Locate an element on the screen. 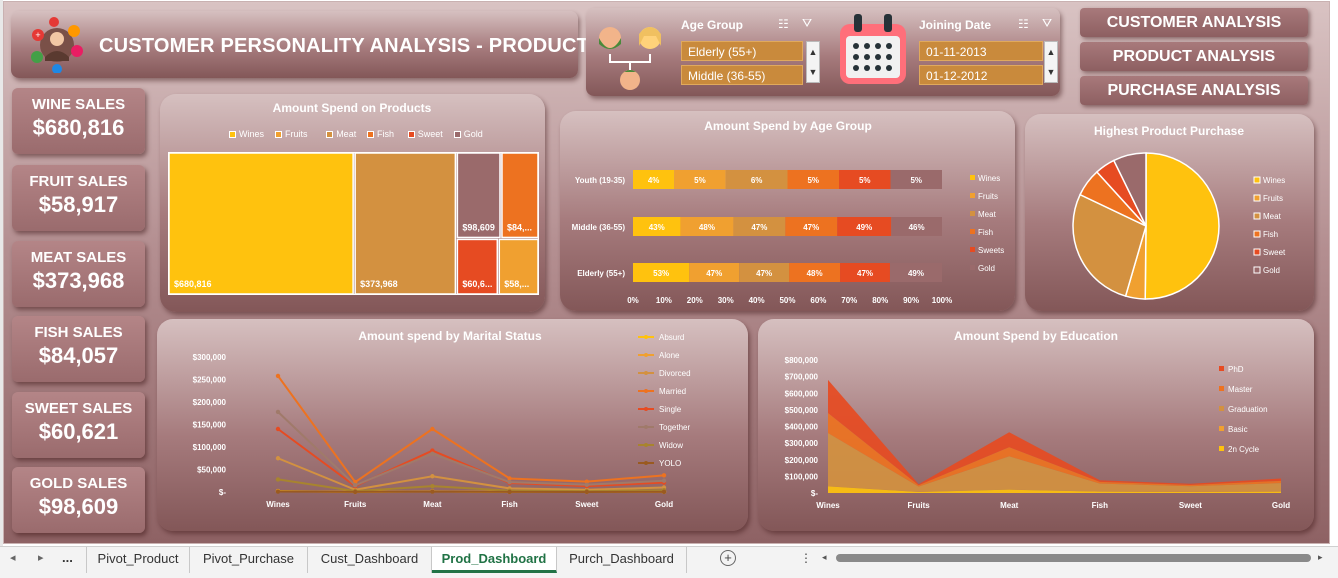  x-tick: 30% is located at coordinates (726, 300).